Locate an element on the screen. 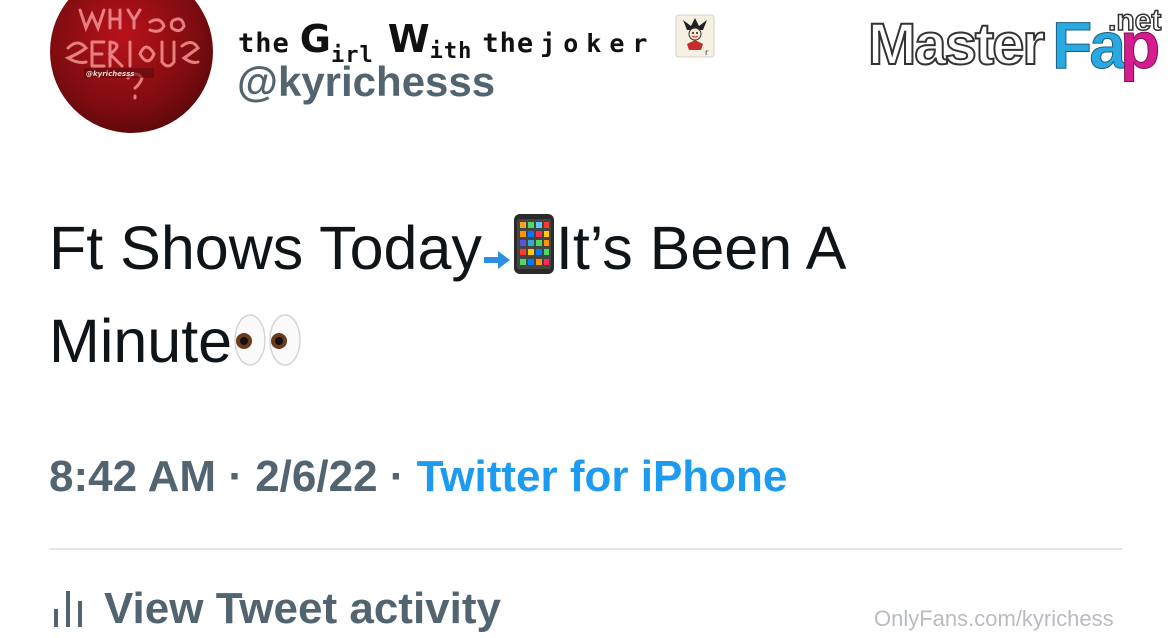 The image size is (1170, 638). display-name-the2: the is located at coordinates (508, 43).